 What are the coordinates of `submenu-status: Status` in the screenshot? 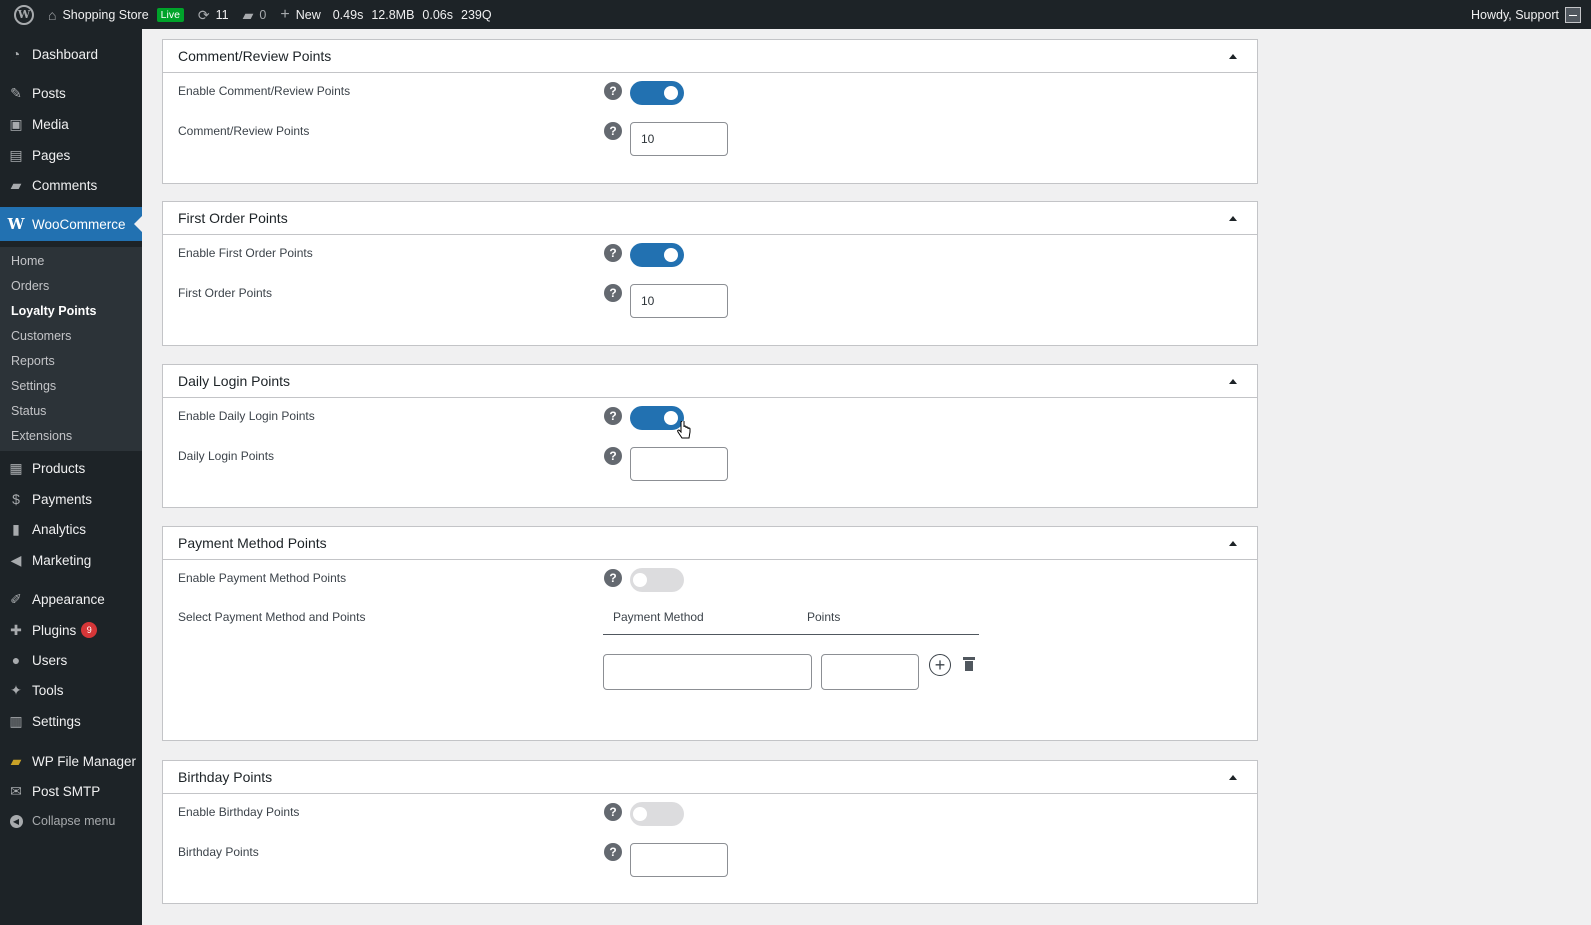 It's located at (28, 411).